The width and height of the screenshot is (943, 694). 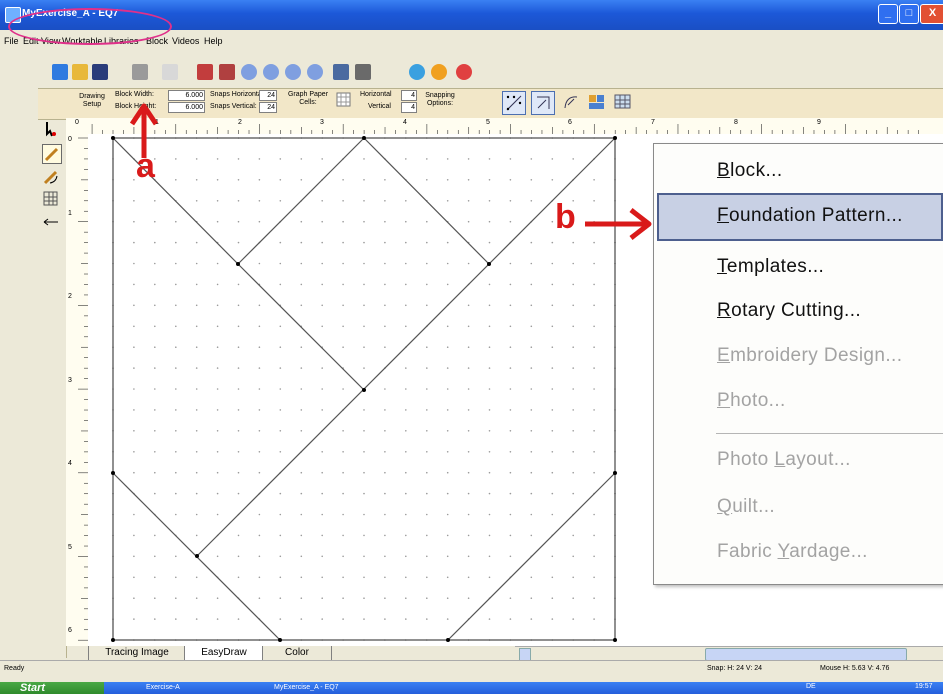 What do you see at coordinates (439, 72) in the screenshot?
I see `pieced-icon` at bounding box center [439, 72].